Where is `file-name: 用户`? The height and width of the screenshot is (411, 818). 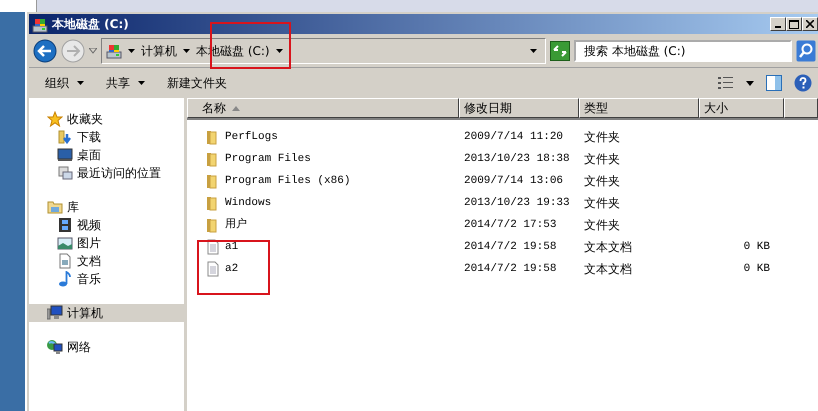 file-name: 用户 is located at coordinates (236, 225).